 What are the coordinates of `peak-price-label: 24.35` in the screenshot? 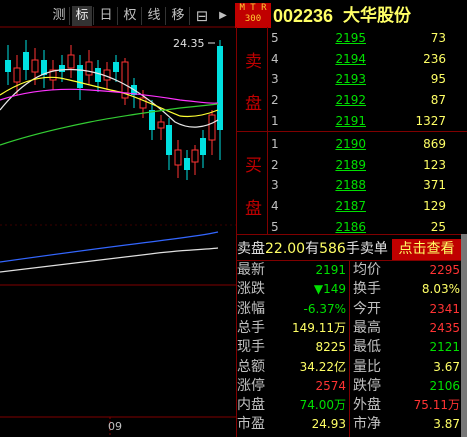 It's located at (189, 43).